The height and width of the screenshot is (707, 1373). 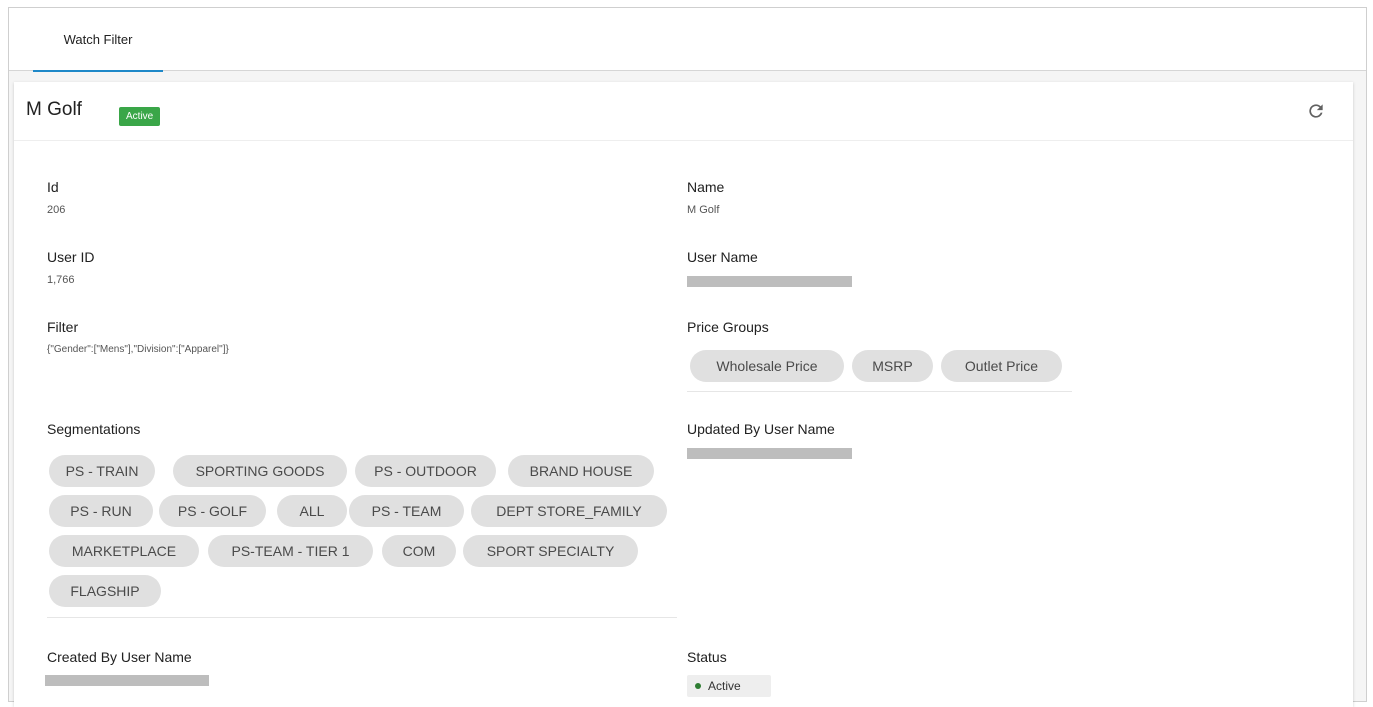 What do you see at coordinates (769, 453) in the screenshot?
I see `updated-by-redacted-value` at bounding box center [769, 453].